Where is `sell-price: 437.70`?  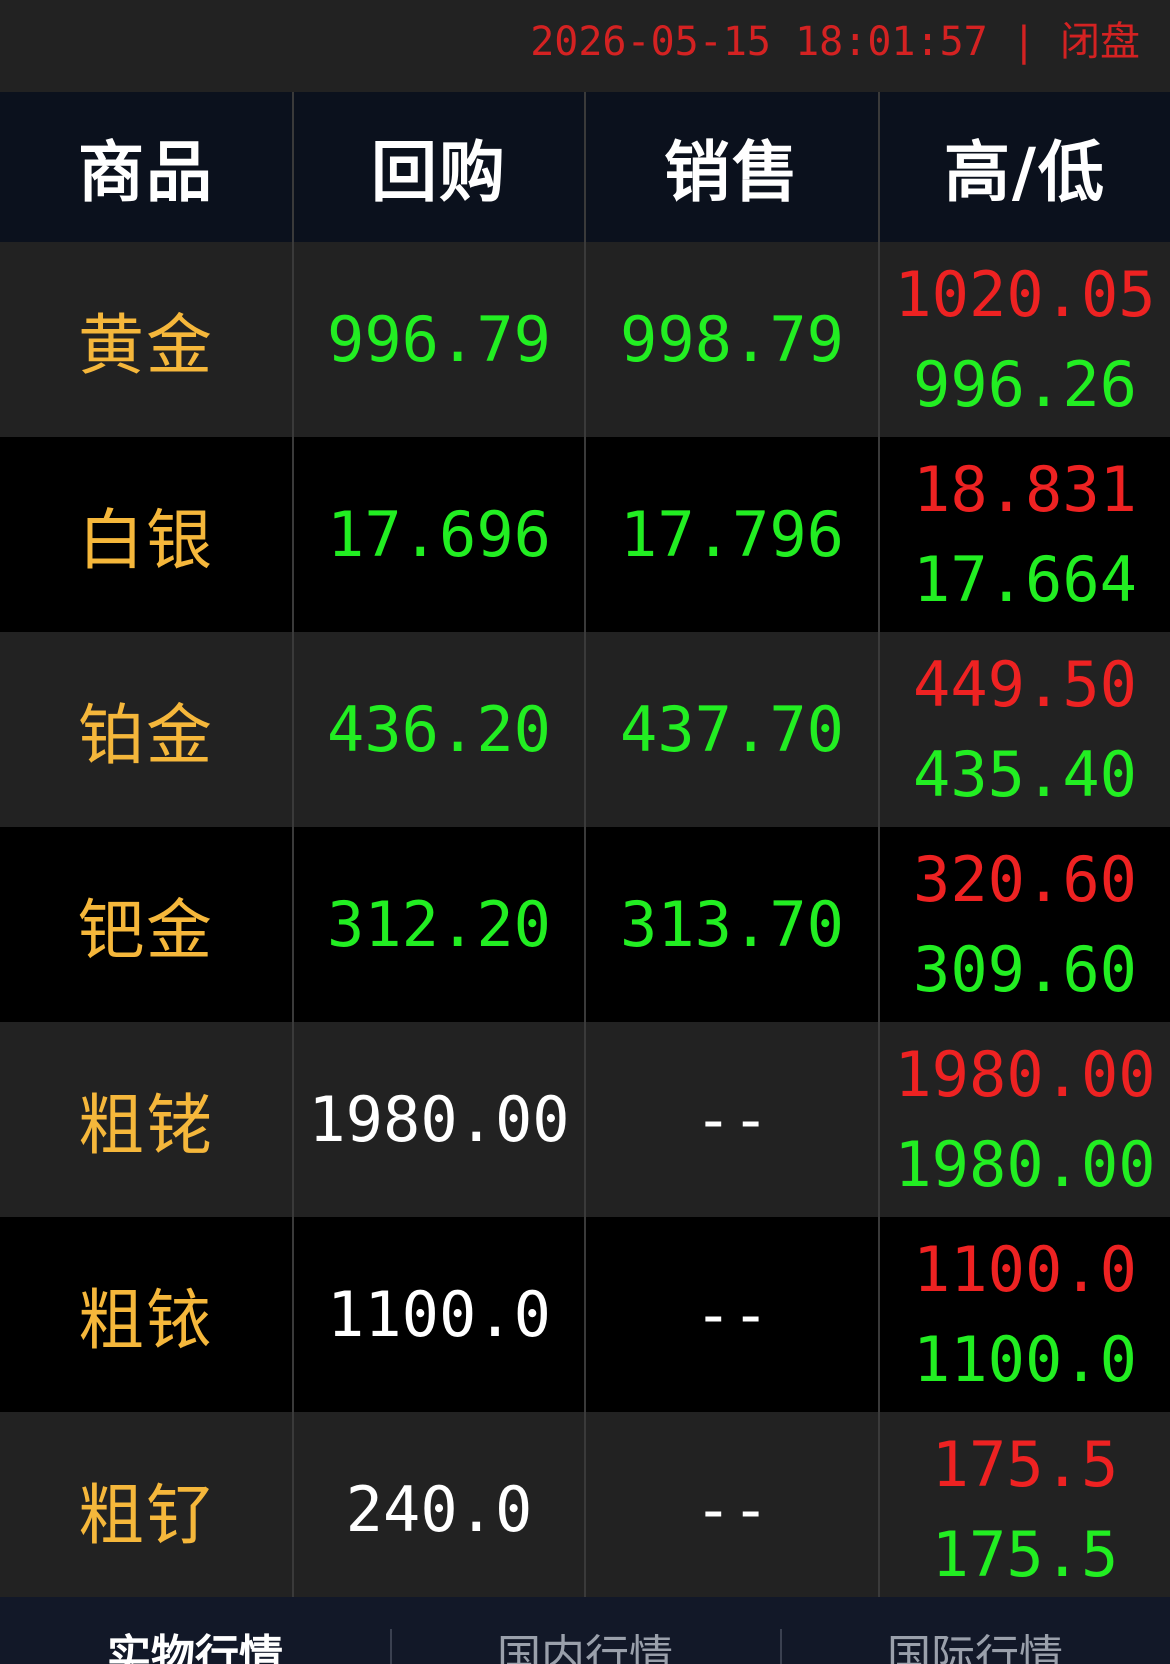 sell-price: 437.70 is located at coordinates (732, 729).